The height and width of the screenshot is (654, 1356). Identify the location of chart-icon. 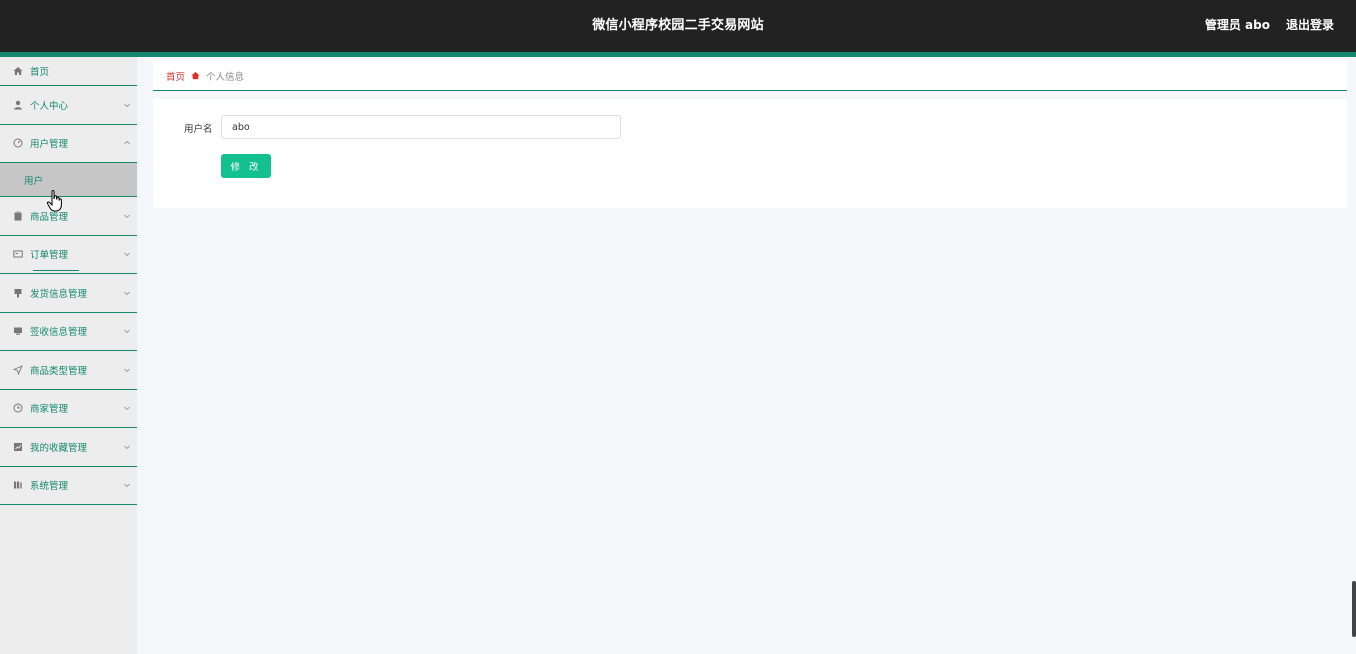
(18, 447).